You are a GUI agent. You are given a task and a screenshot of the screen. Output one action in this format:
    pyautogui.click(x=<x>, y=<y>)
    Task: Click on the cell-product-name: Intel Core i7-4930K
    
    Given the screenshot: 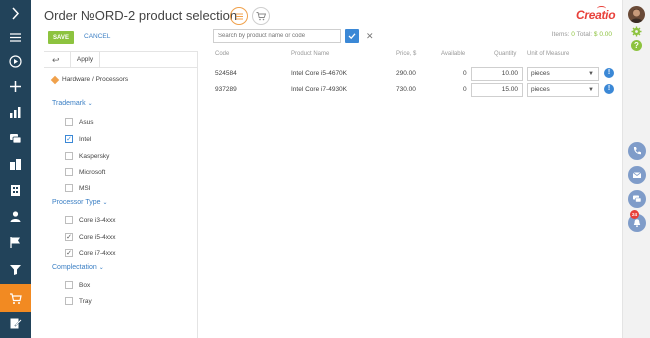 What is the action you would take?
    pyautogui.click(x=319, y=89)
    